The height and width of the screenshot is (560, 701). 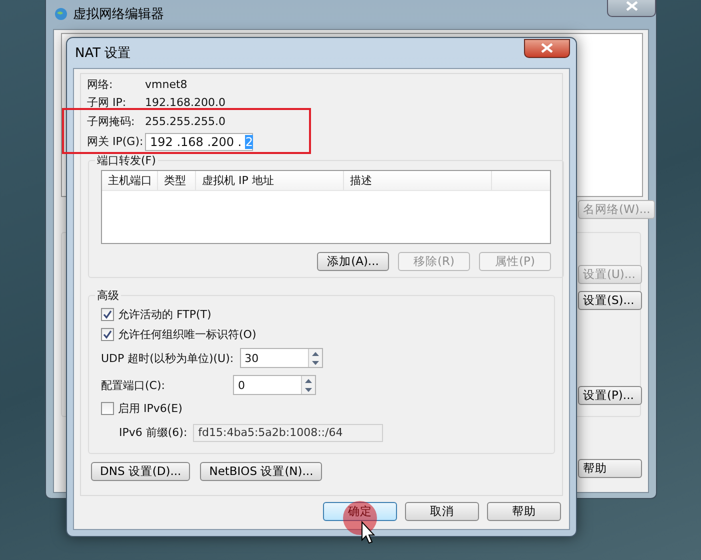 What do you see at coordinates (150, 408) in the screenshot?
I see `checkbox-label: 启用 IPv6(E)` at bounding box center [150, 408].